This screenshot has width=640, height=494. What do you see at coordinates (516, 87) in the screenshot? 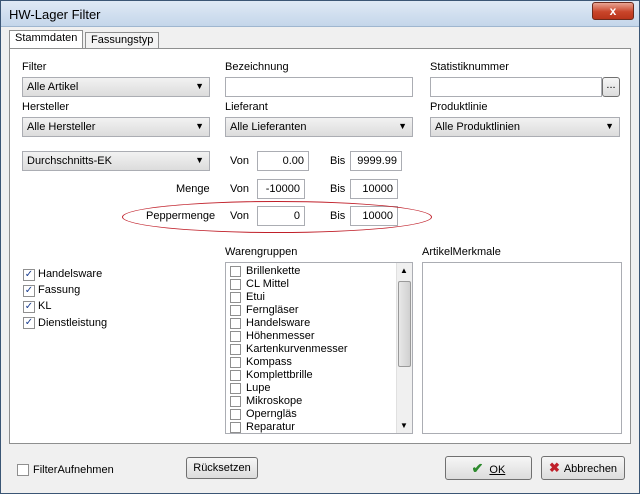
I see `statistiknummer-input` at bounding box center [516, 87].